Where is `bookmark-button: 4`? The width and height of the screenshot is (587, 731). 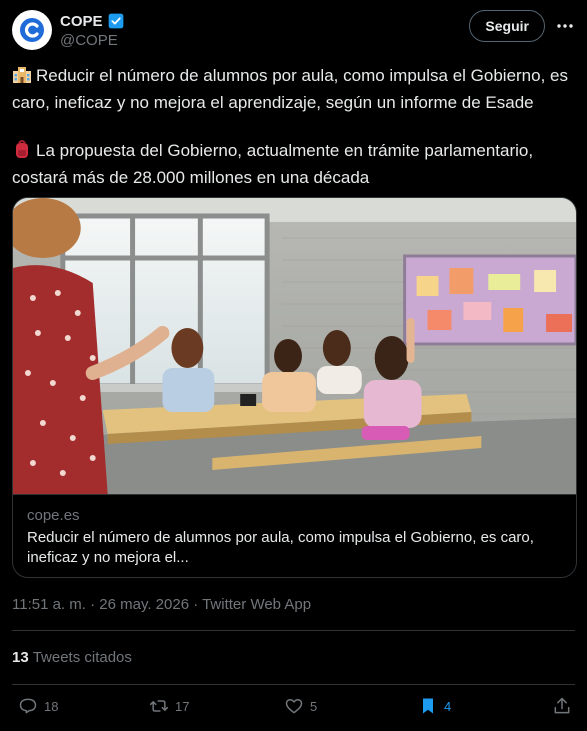 bookmark-button: 4 is located at coordinates (434, 706).